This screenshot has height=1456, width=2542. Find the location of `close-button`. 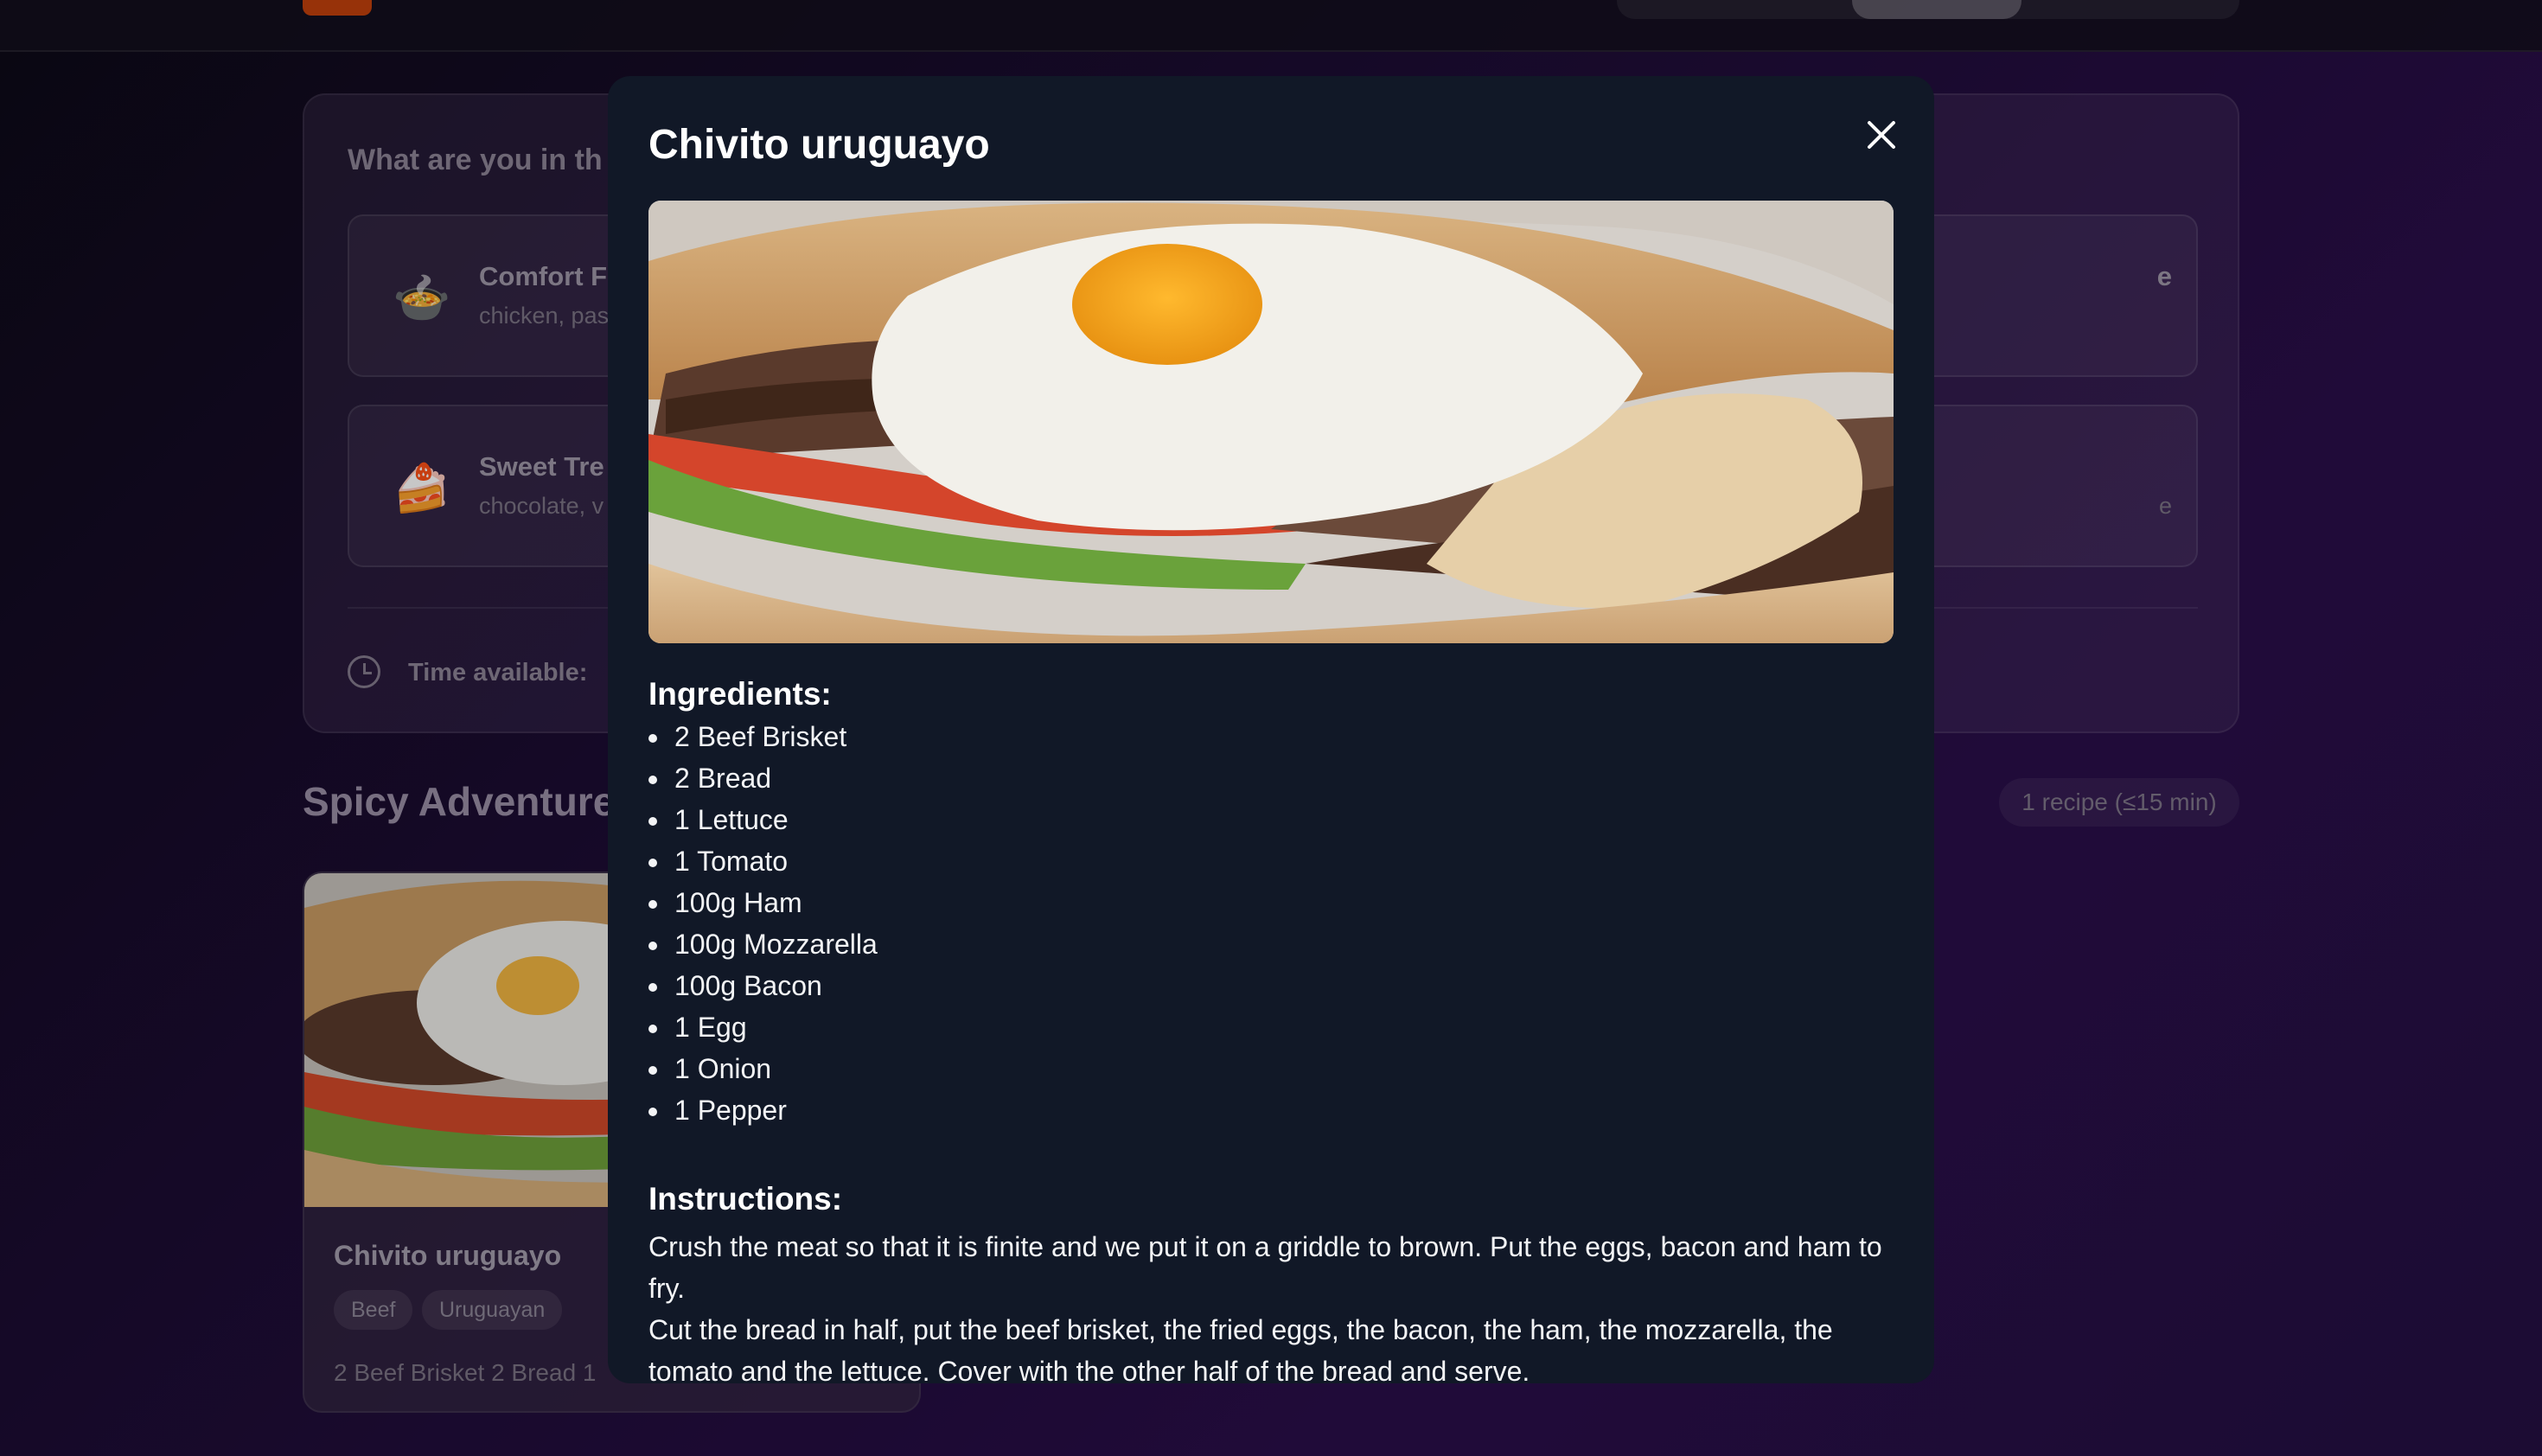

close-button is located at coordinates (1881, 135).